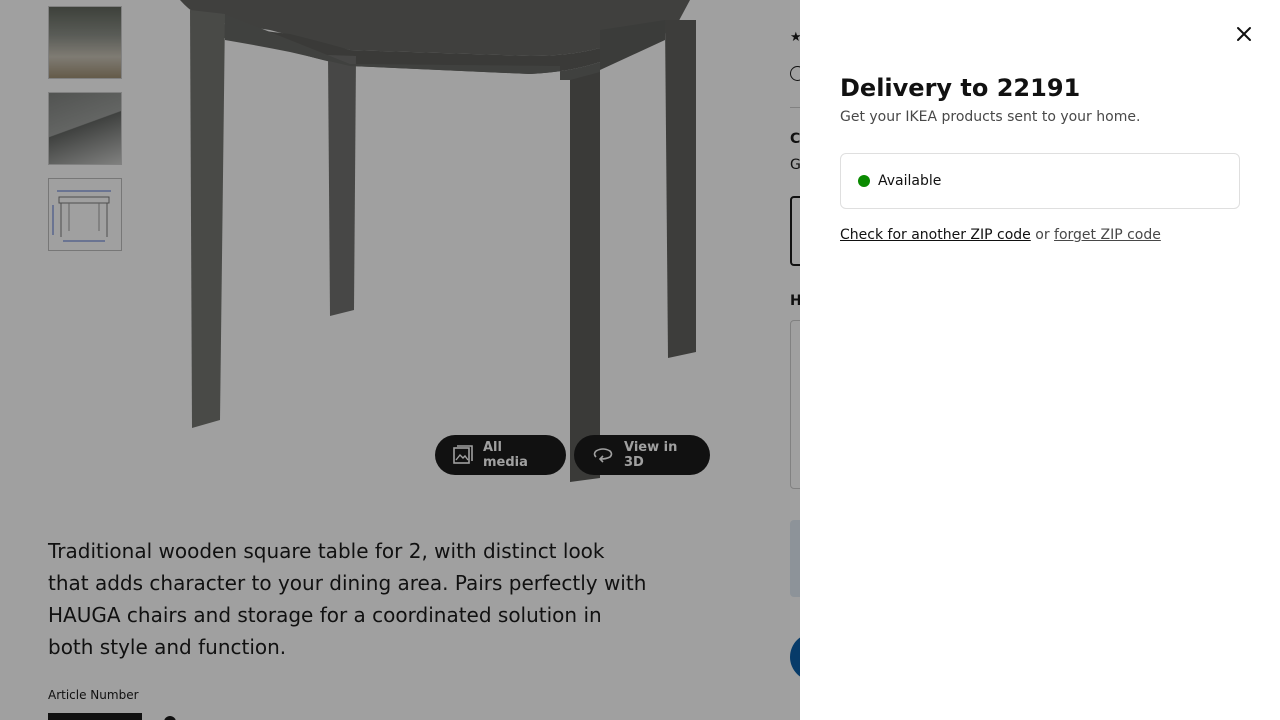 The width and height of the screenshot is (1280, 720). I want to click on or-text: or, so click(1042, 235).